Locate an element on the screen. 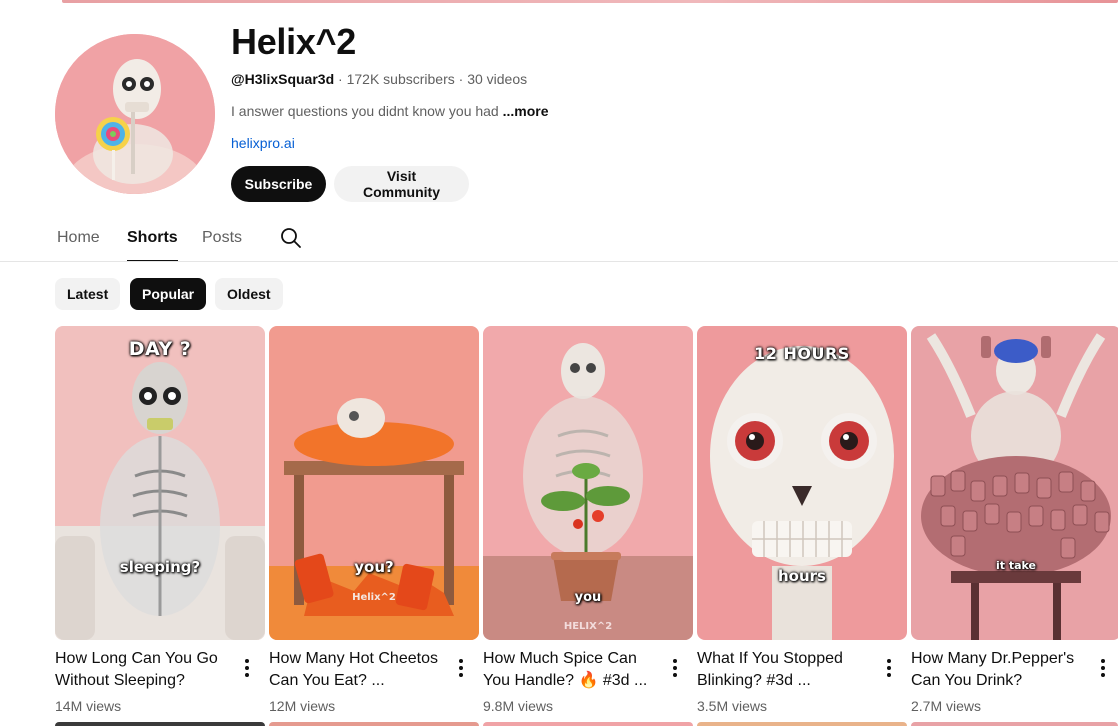  avatar-skeleton-image is located at coordinates (135, 114).